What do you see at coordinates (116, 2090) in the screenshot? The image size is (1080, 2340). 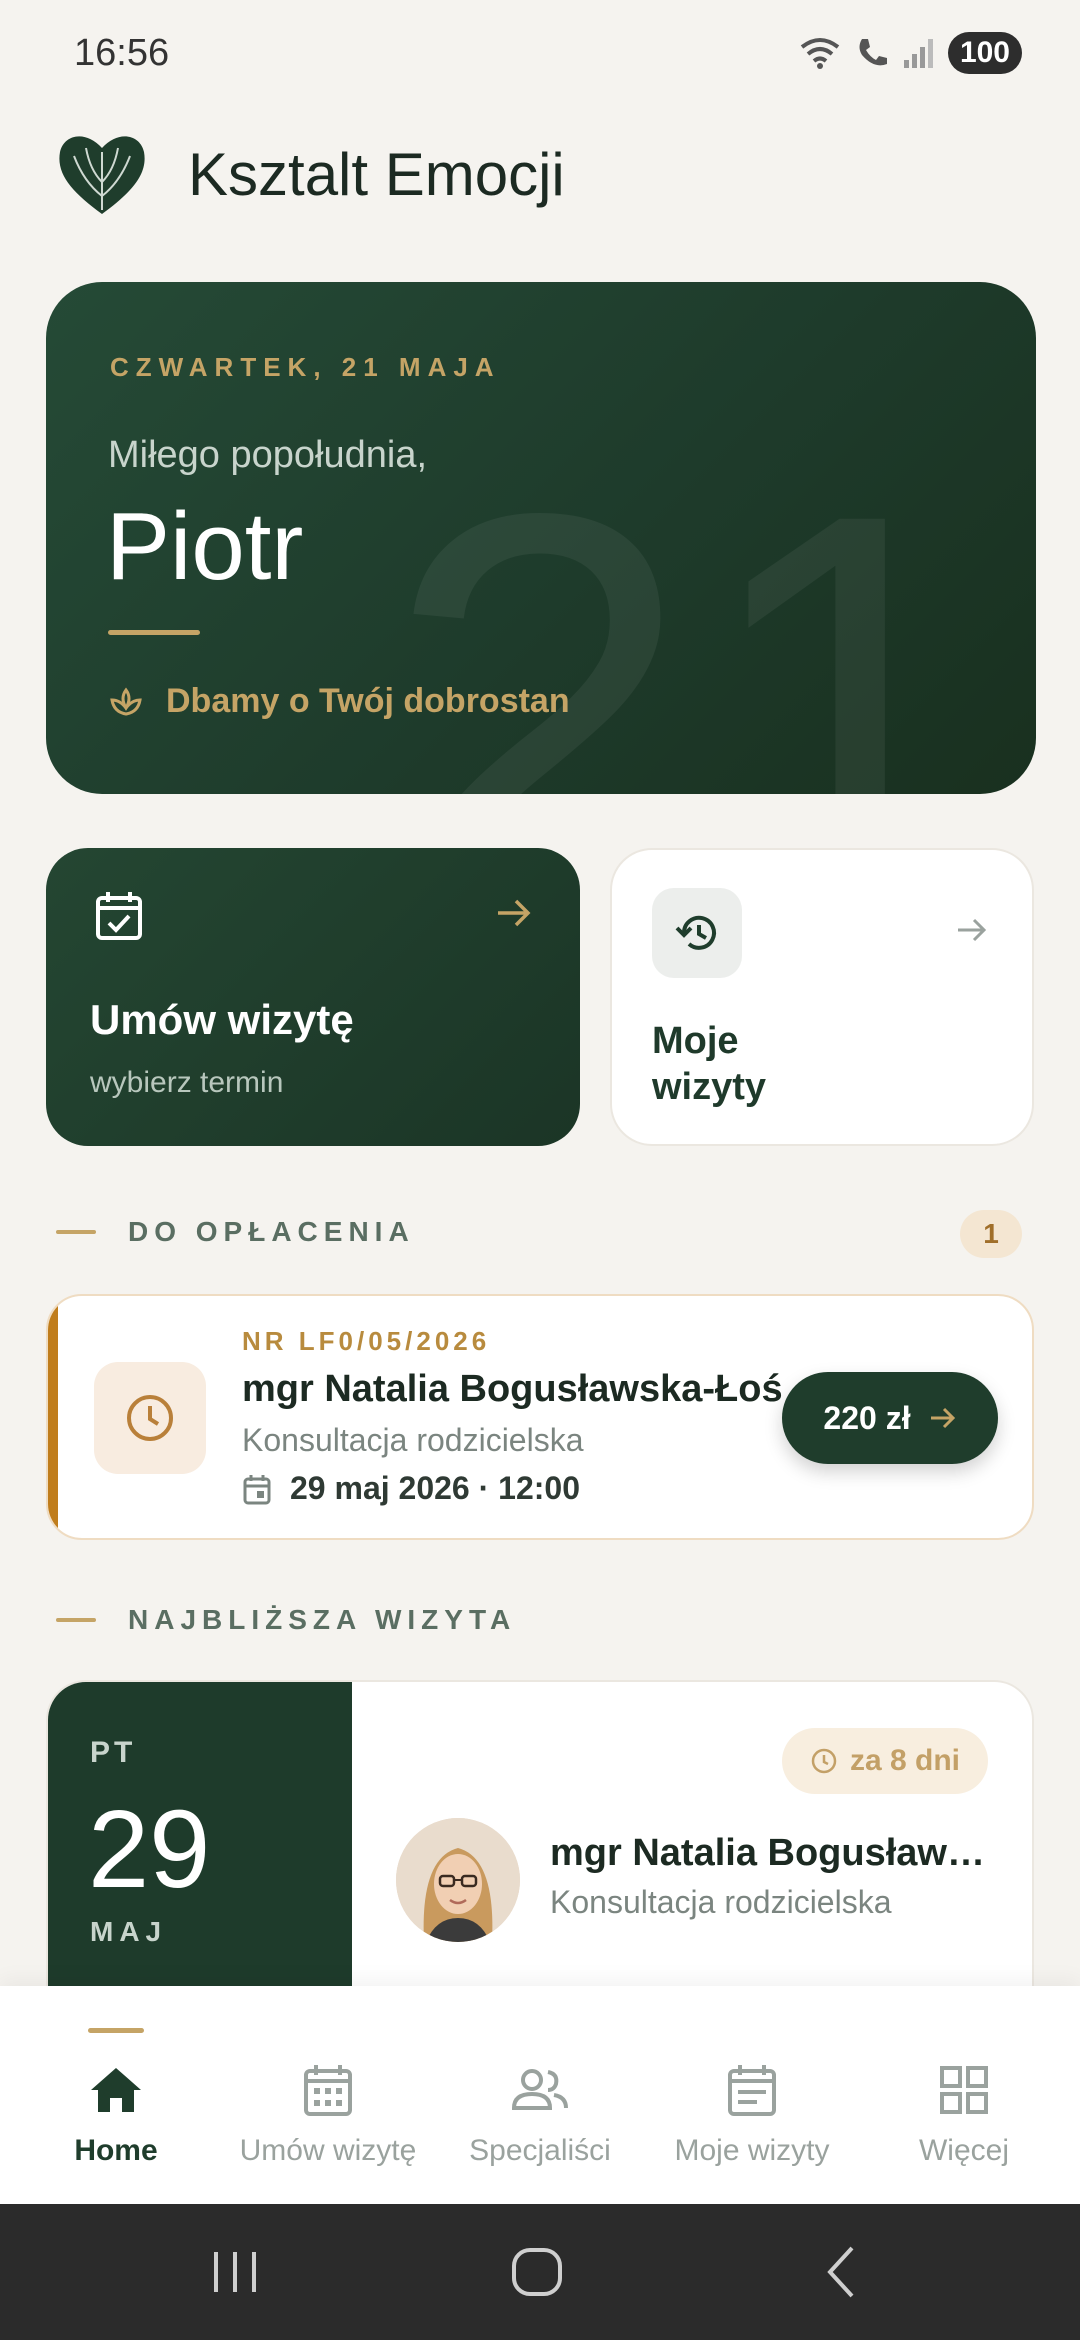 I see `home-icon` at bounding box center [116, 2090].